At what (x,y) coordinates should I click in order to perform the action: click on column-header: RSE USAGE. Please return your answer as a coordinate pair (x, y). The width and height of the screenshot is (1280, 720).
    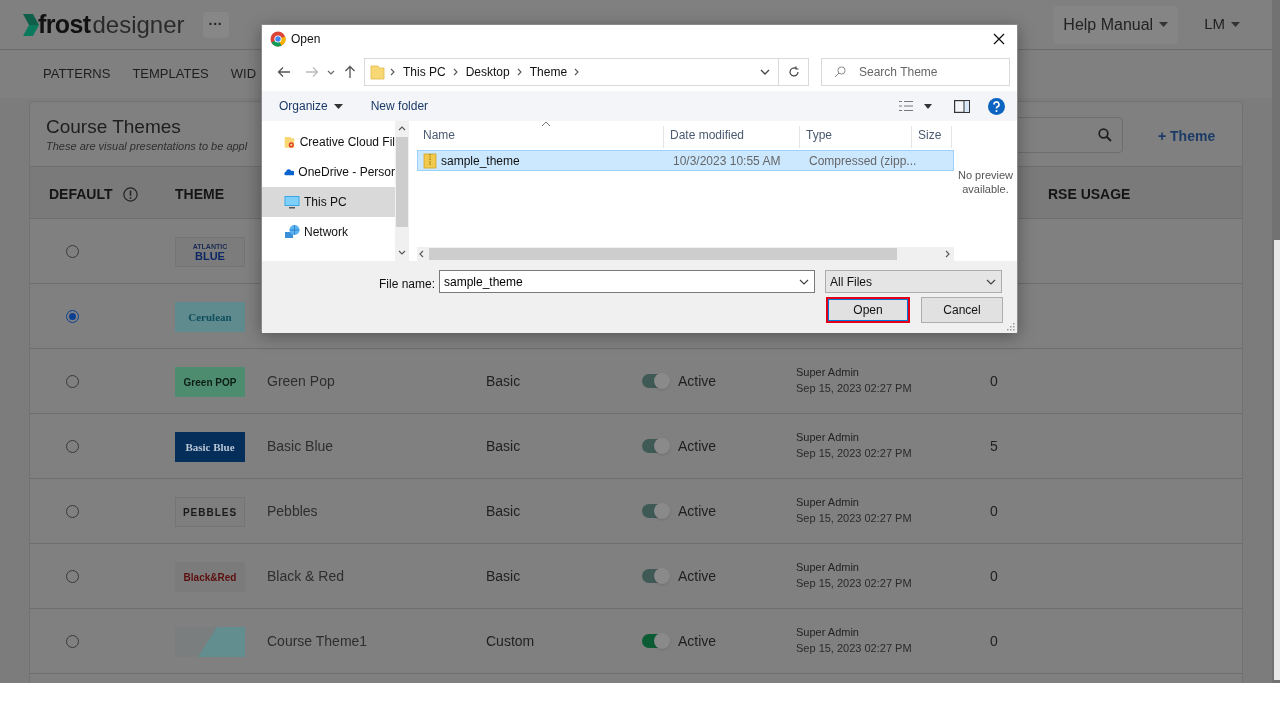
    Looking at the image, I should click on (1089, 194).